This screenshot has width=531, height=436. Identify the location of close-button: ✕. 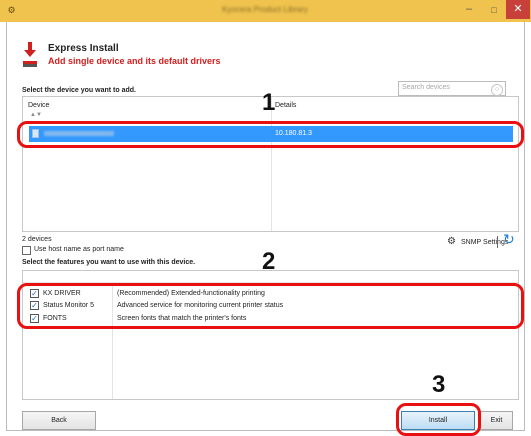
(518, 9).